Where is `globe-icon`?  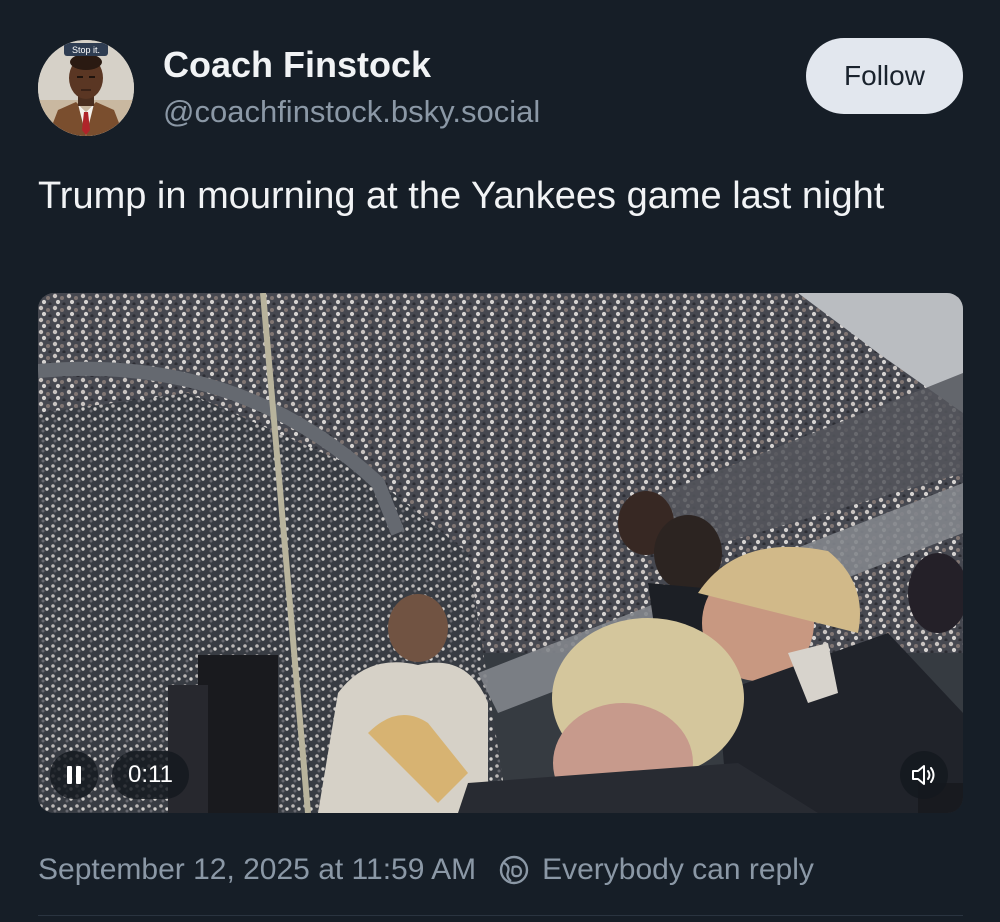
globe-icon is located at coordinates (514, 870).